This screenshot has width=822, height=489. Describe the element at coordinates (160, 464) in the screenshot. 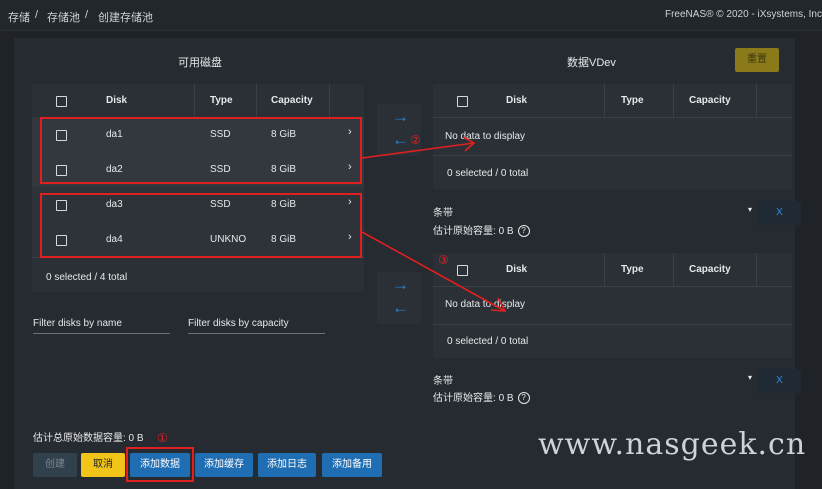

I see `annotation-box-add-data` at that location.